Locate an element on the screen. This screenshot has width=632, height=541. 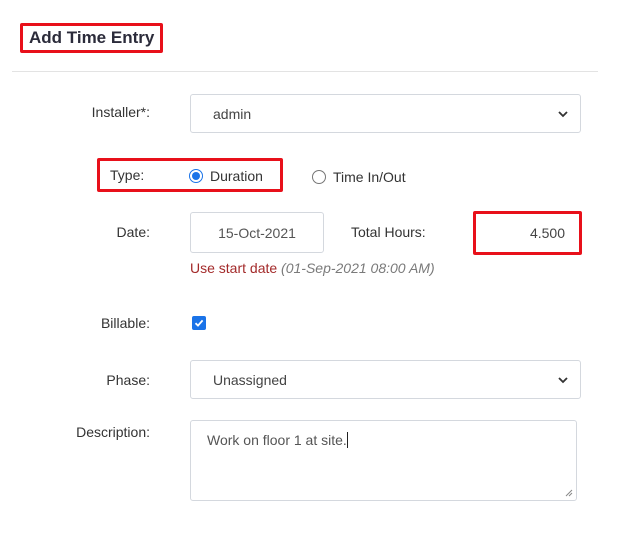
start-date-detail: (01-Sep-2021 08:00 AM) is located at coordinates (358, 268).